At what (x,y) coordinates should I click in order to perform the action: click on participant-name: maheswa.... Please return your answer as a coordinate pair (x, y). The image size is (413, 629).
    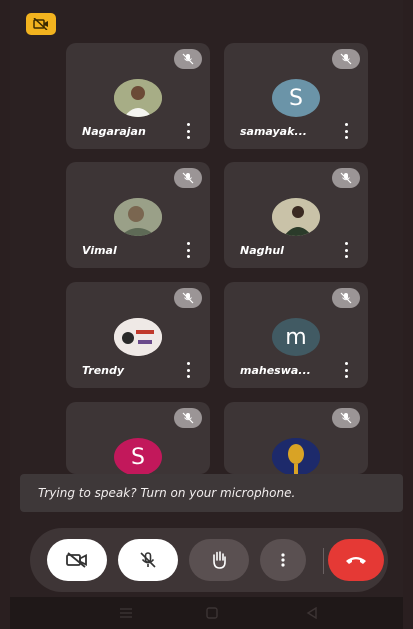
    Looking at the image, I should click on (275, 370).